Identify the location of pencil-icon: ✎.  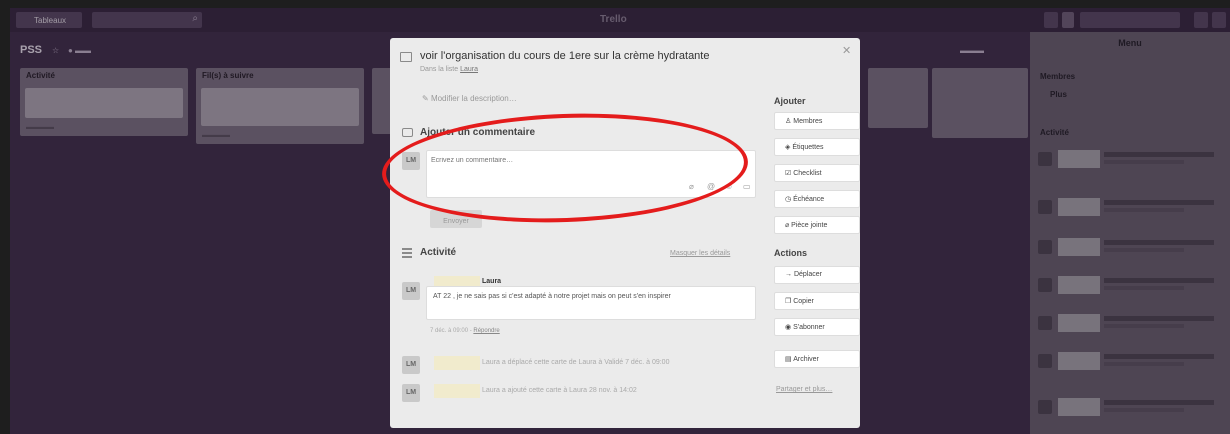
(426, 98).